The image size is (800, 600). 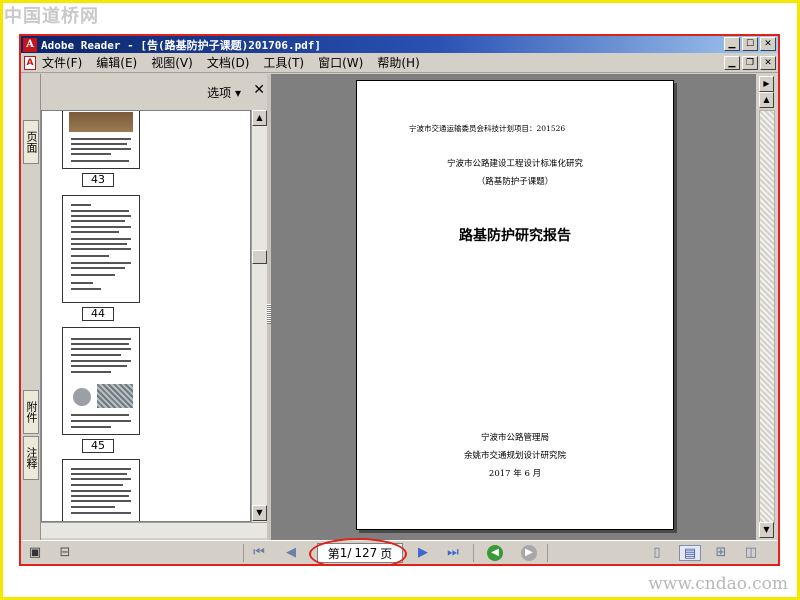 I want to click on menu-view: 视图(V), so click(x=172, y=62).